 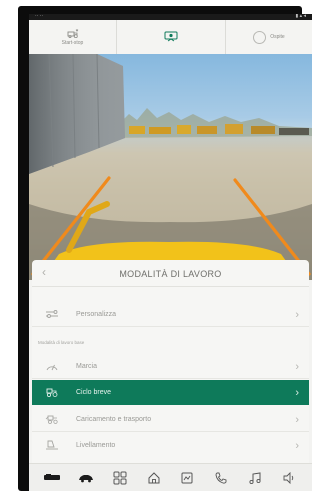 I want to click on speaker-icon, so click(x=288, y=477).